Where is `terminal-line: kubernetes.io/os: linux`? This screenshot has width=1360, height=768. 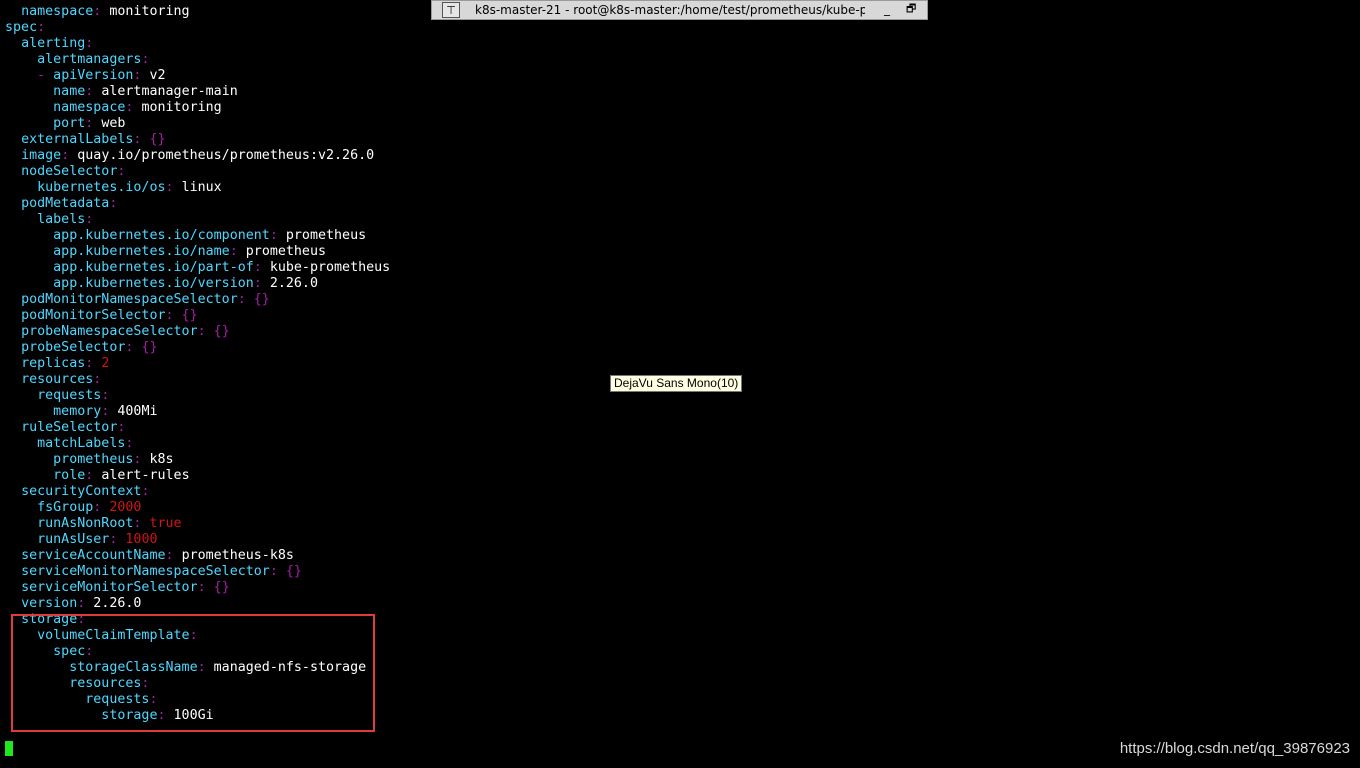 terminal-line: kubernetes.io/os: linux is located at coordinates (197, 188).